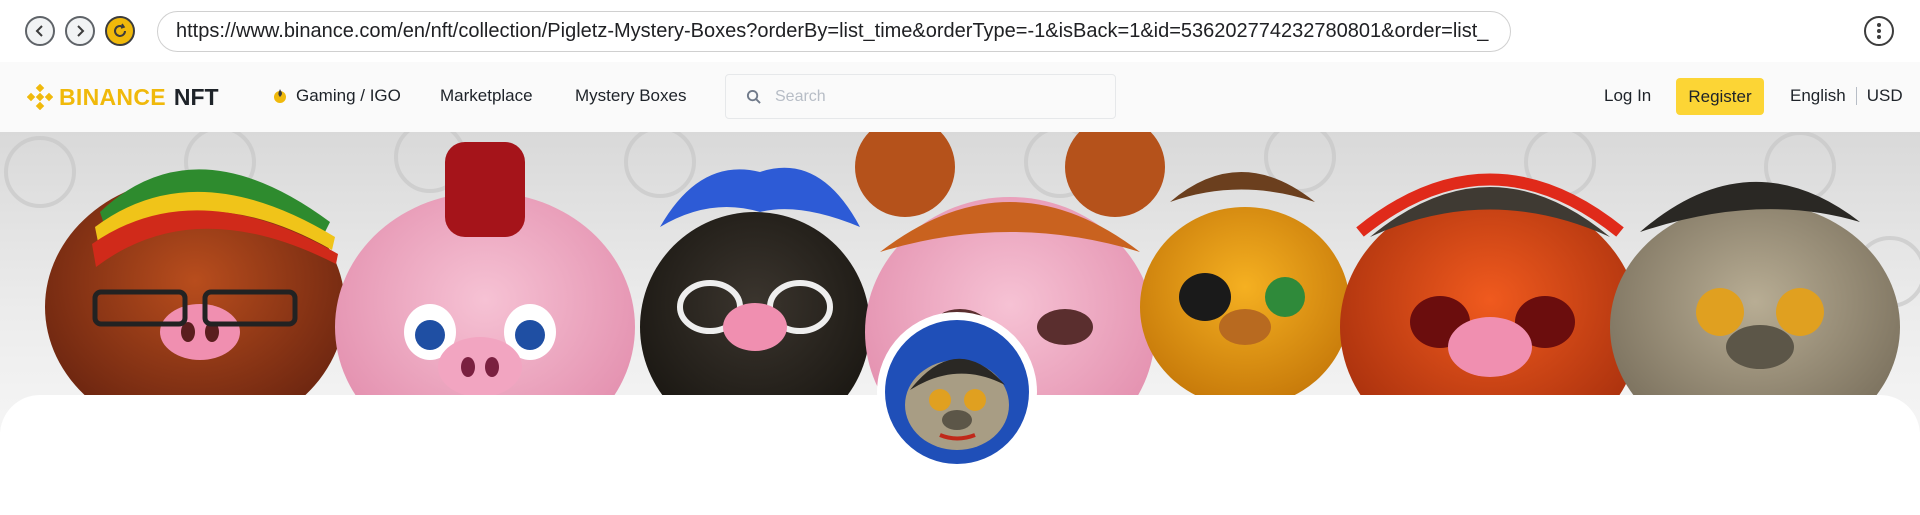 Image resolution: width=1920 pixels, height=515 pixels. What do you see at coordinates (40, 97) in the screenshot?
I see `binance-logo-icon` at bounding box center [40, 97].